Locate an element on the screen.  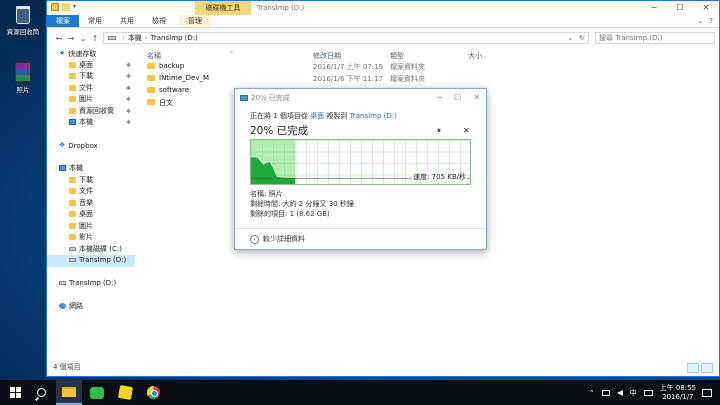
tab-view: 檢視 is located at coordinates (159, 21).